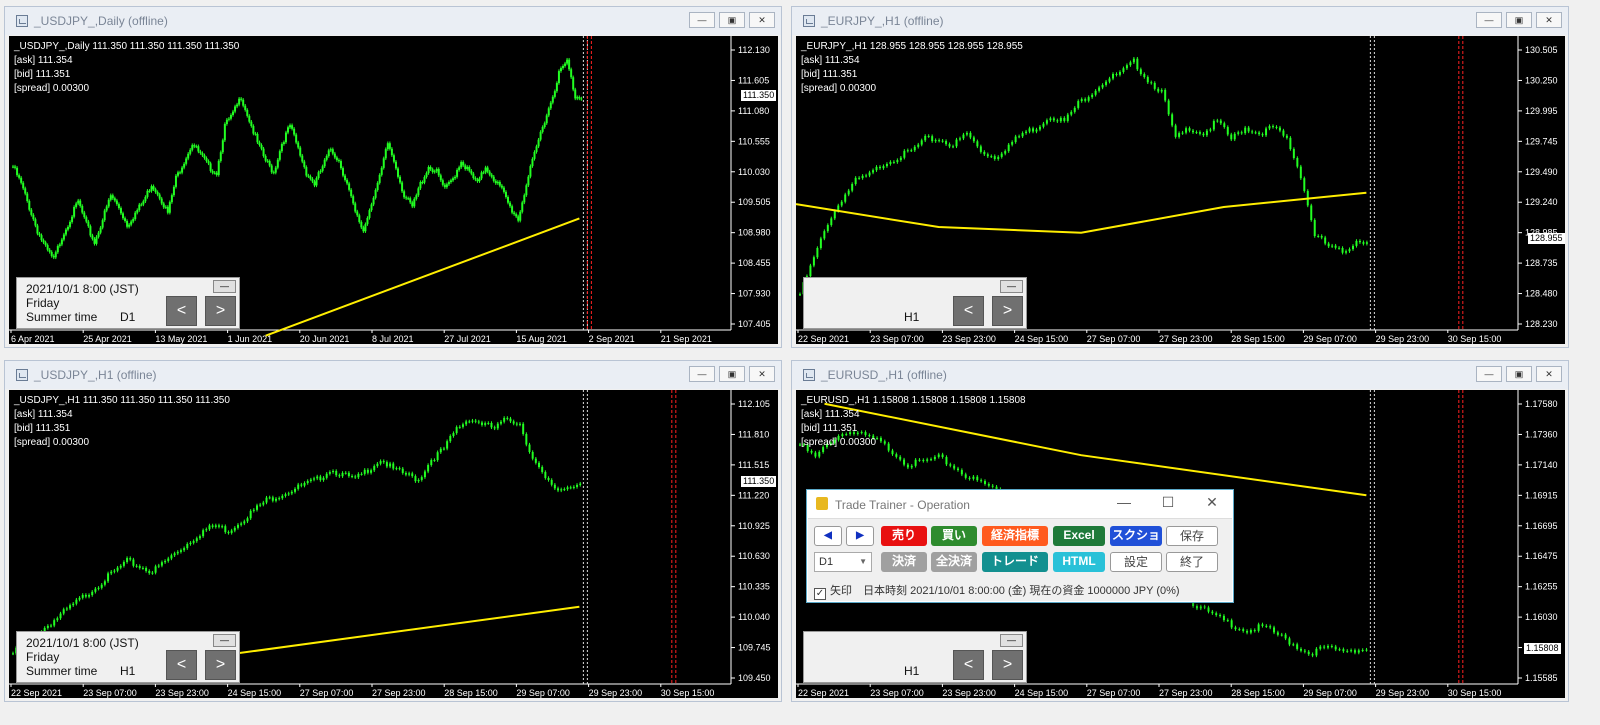 The height and width of the screenshot is (725, 1600). What do you see at coordinates (843, 562) in the screenshot?
I see `timeframe-select: D1 ▼` at bounding box center [843, 562].